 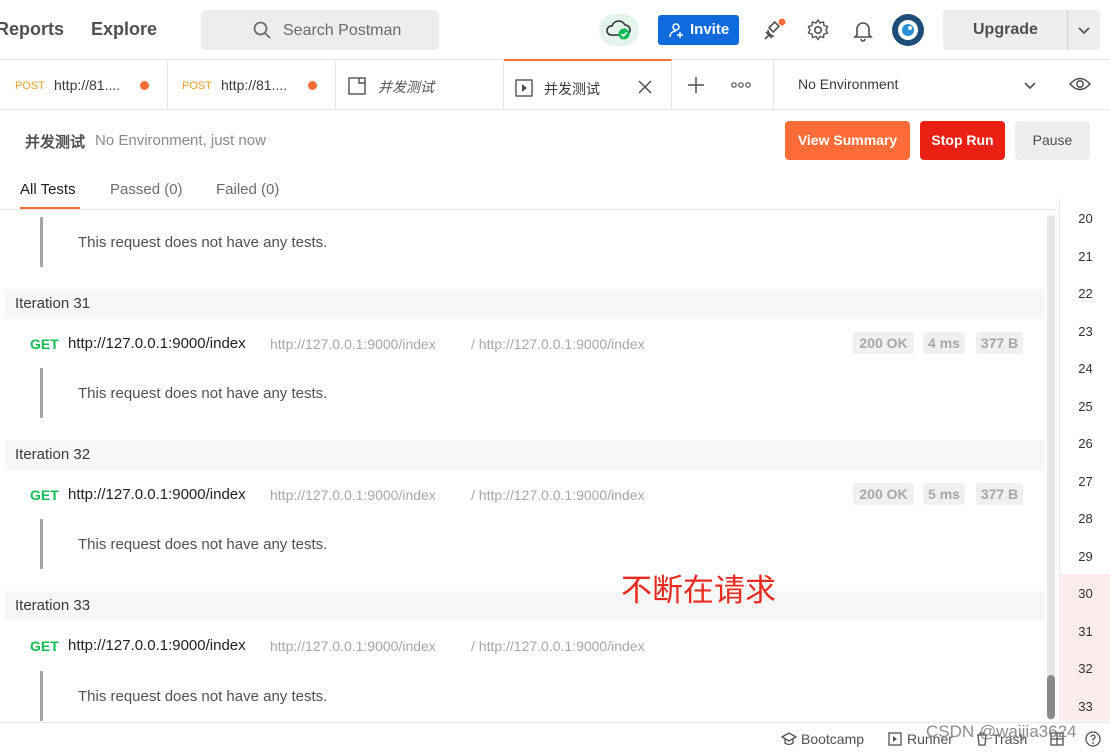 What do you see at coordinates (645, 87) in the screenshot?
I see `close-icon` at bounding box center [645, 87].